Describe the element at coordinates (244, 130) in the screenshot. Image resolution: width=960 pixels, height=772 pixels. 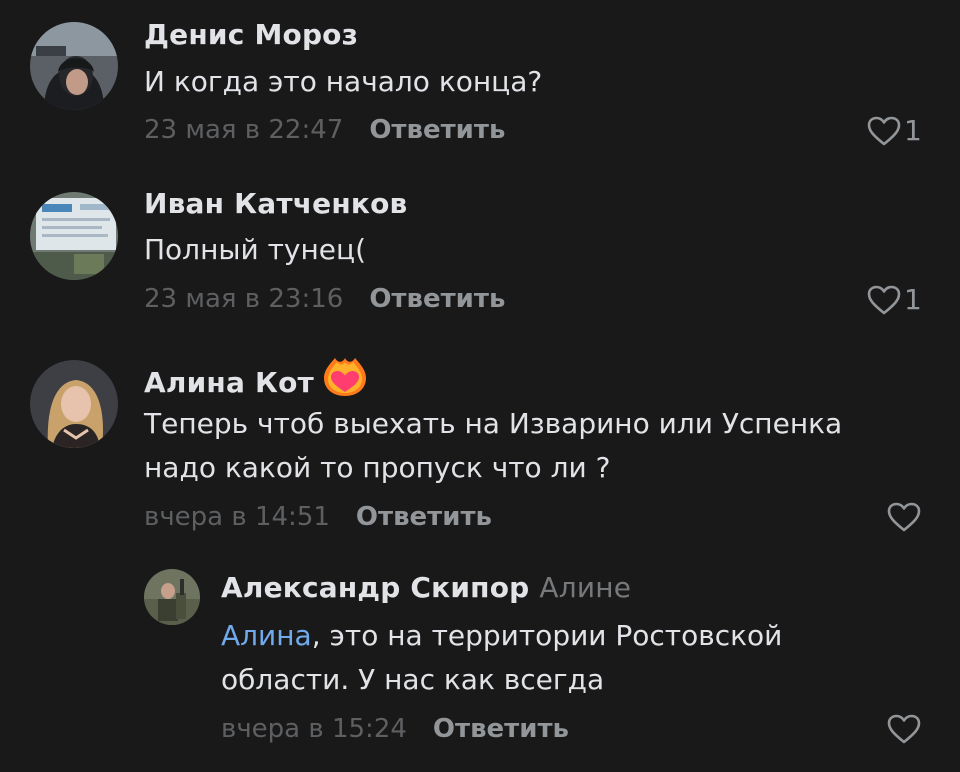
I see `comment-date: 23 мая в 22:47` at that location.